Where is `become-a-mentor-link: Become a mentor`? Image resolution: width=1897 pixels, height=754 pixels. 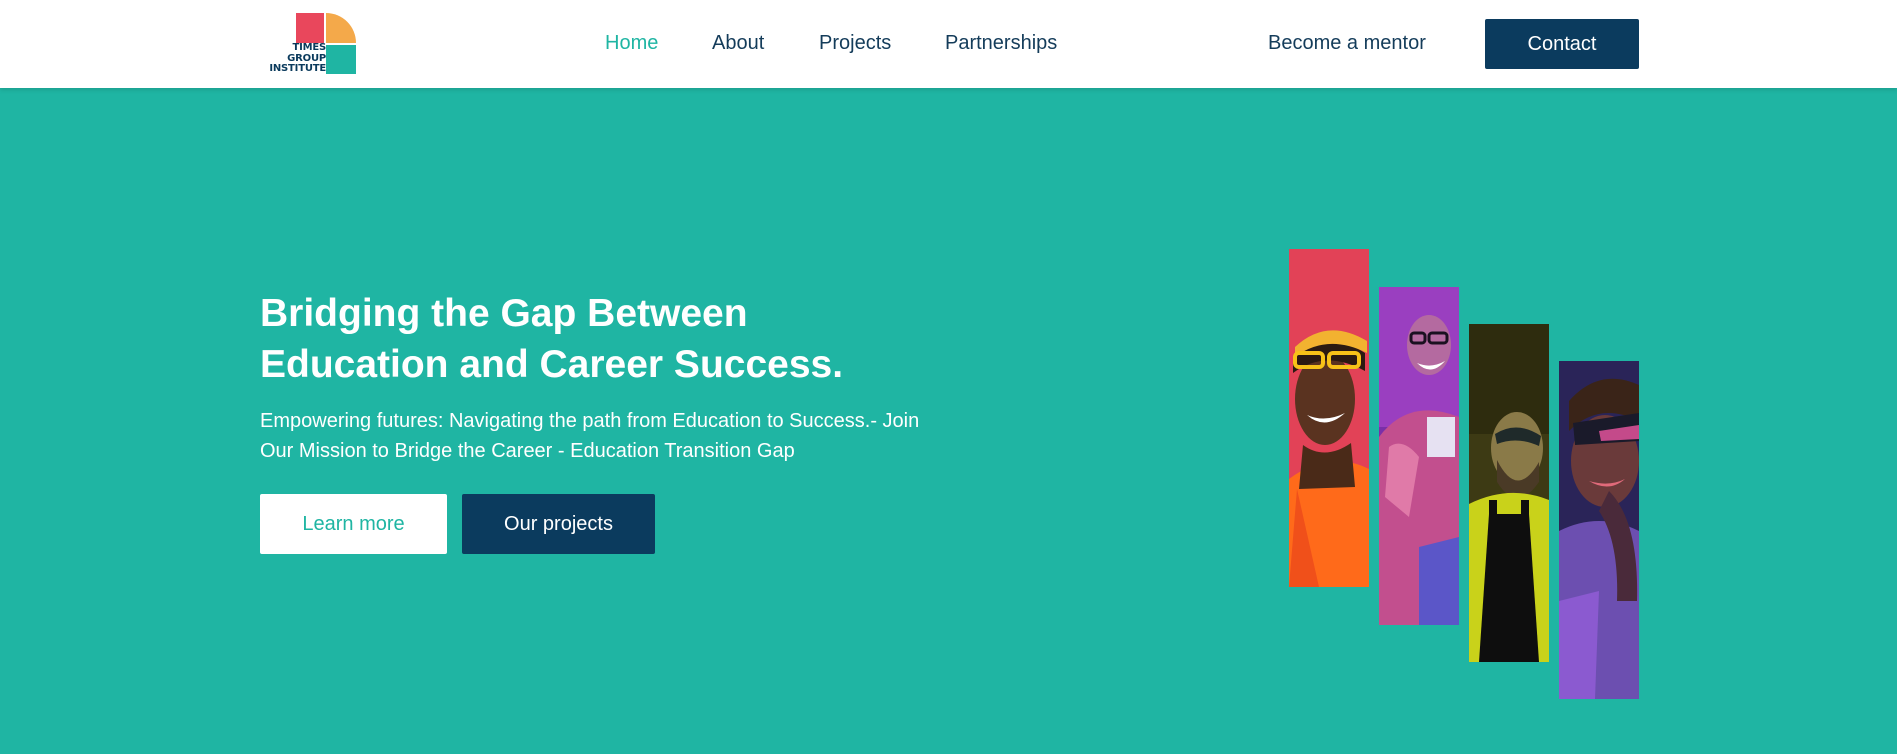 become-a-mentor-link: Become a mentor is located at coordinates (1347, 43).